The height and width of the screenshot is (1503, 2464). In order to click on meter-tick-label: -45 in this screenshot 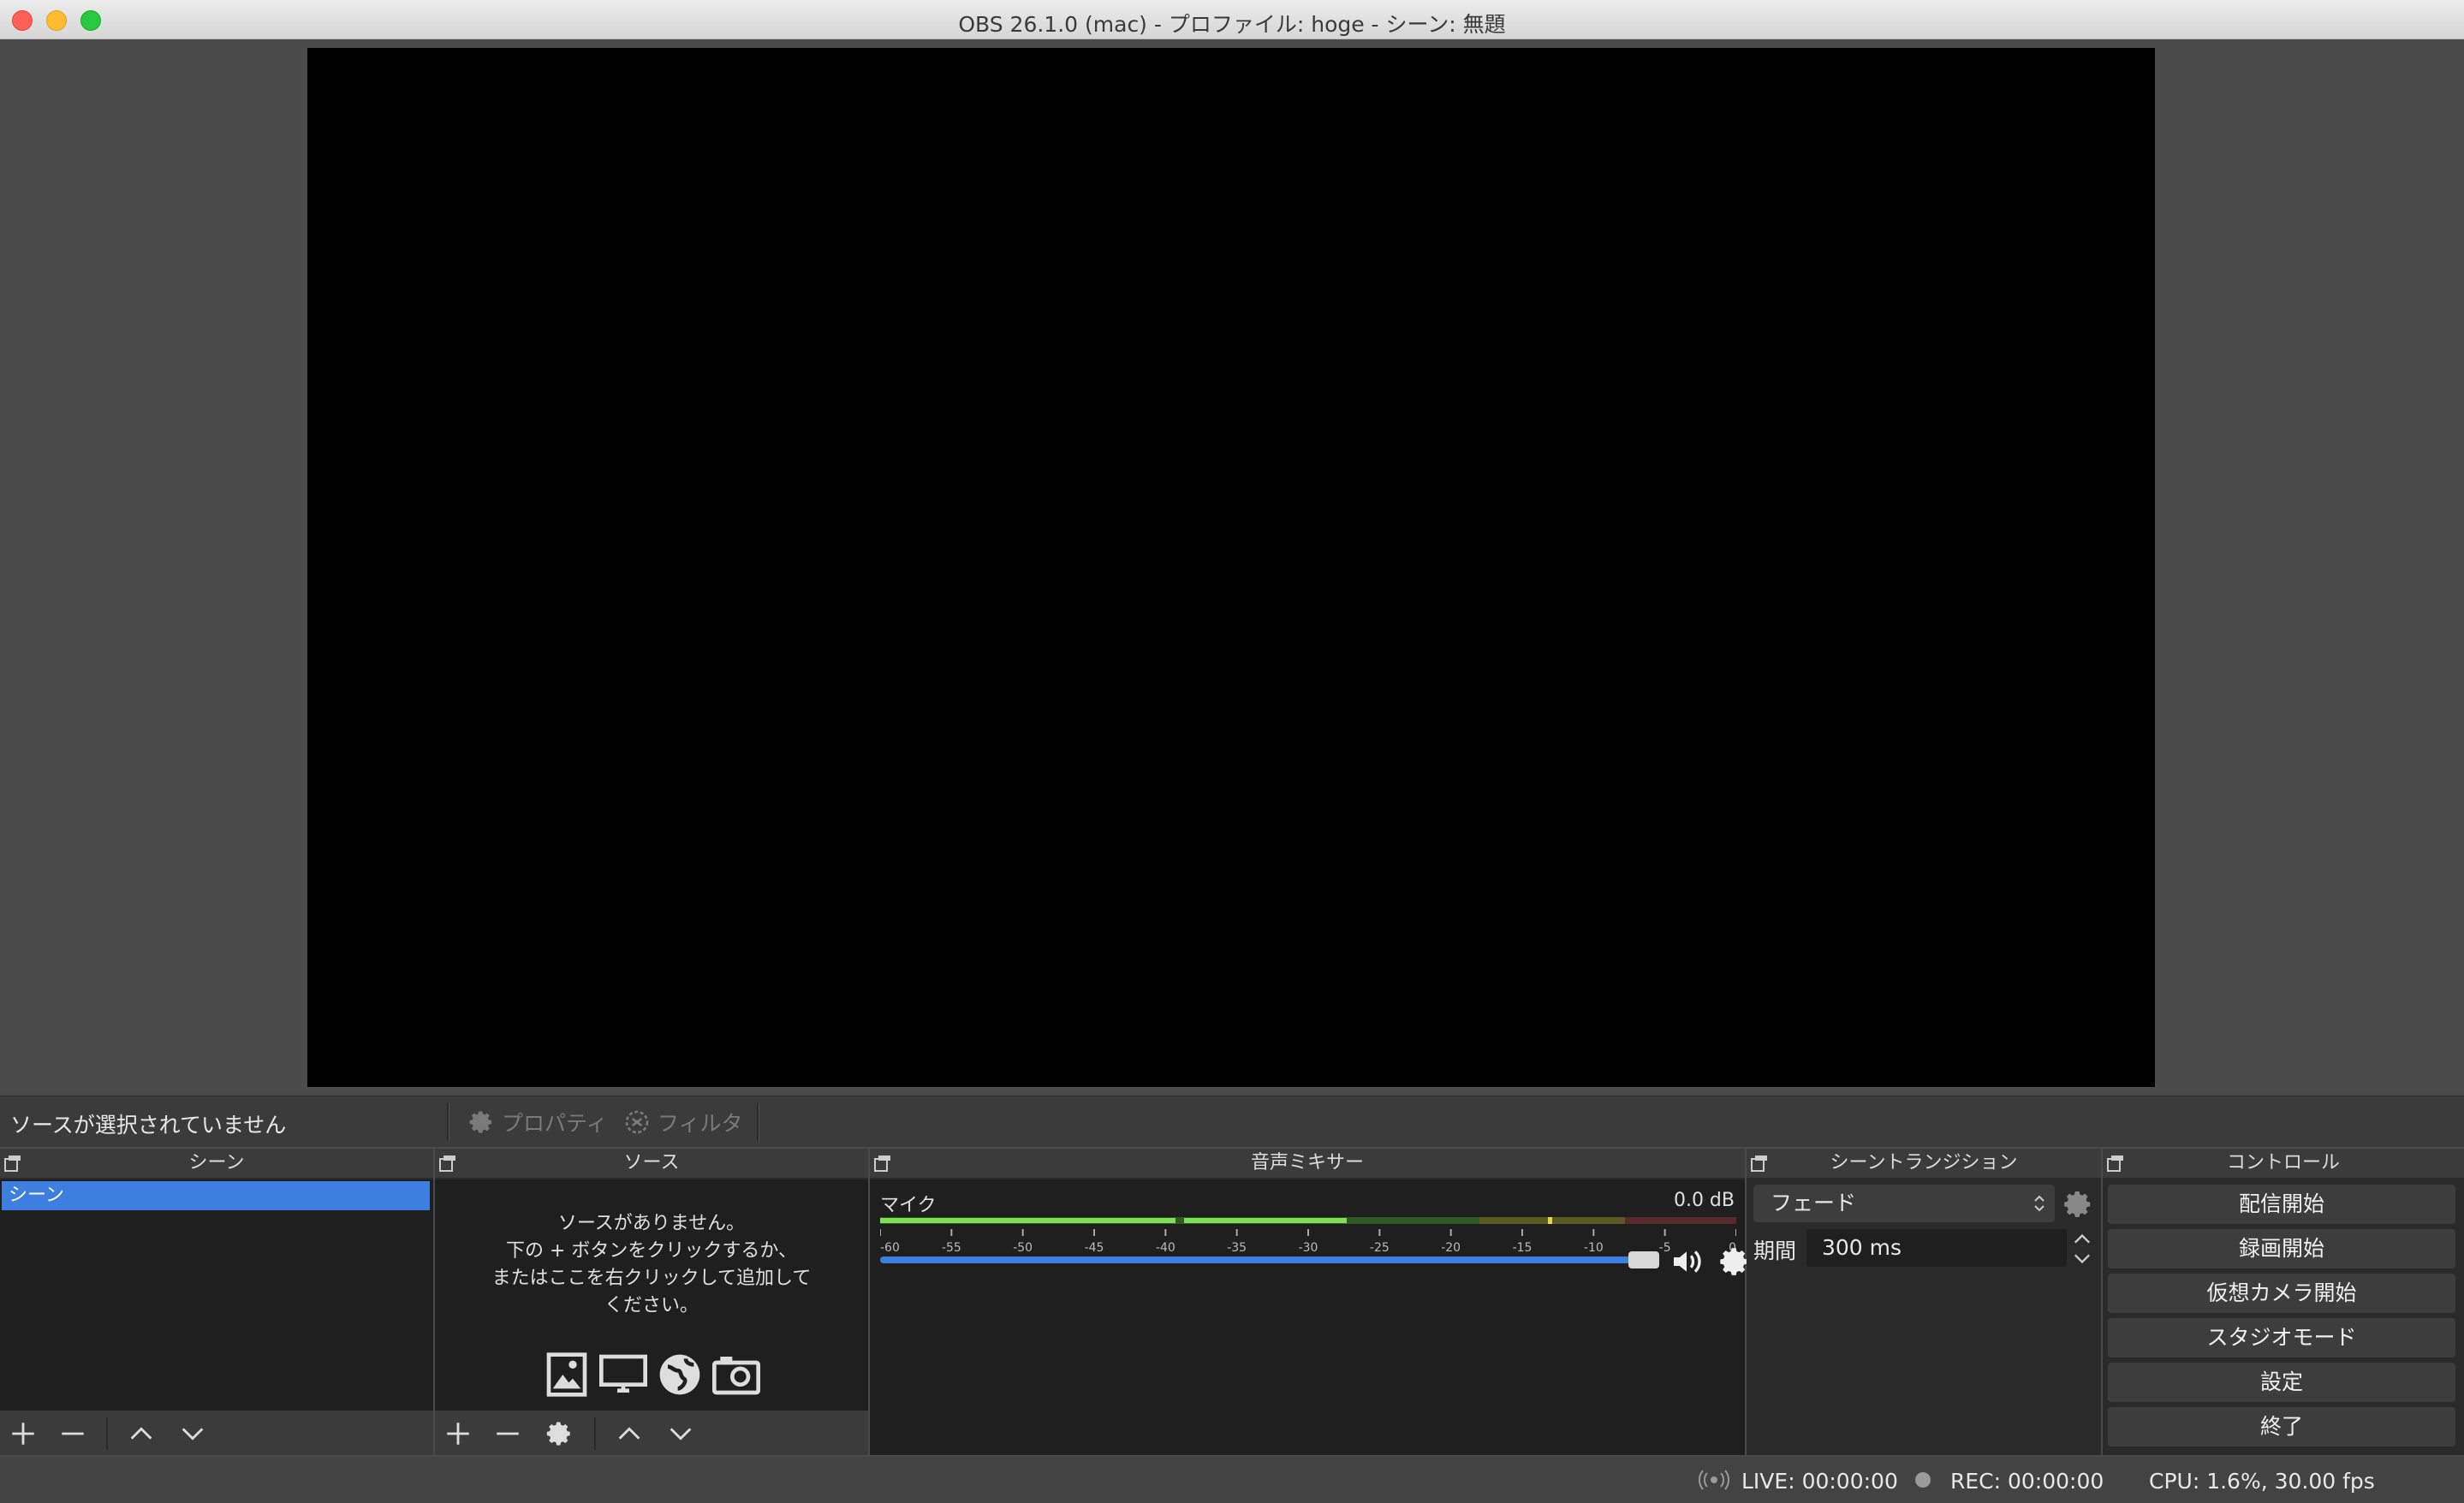, I will do `click(1095, 1248)`.